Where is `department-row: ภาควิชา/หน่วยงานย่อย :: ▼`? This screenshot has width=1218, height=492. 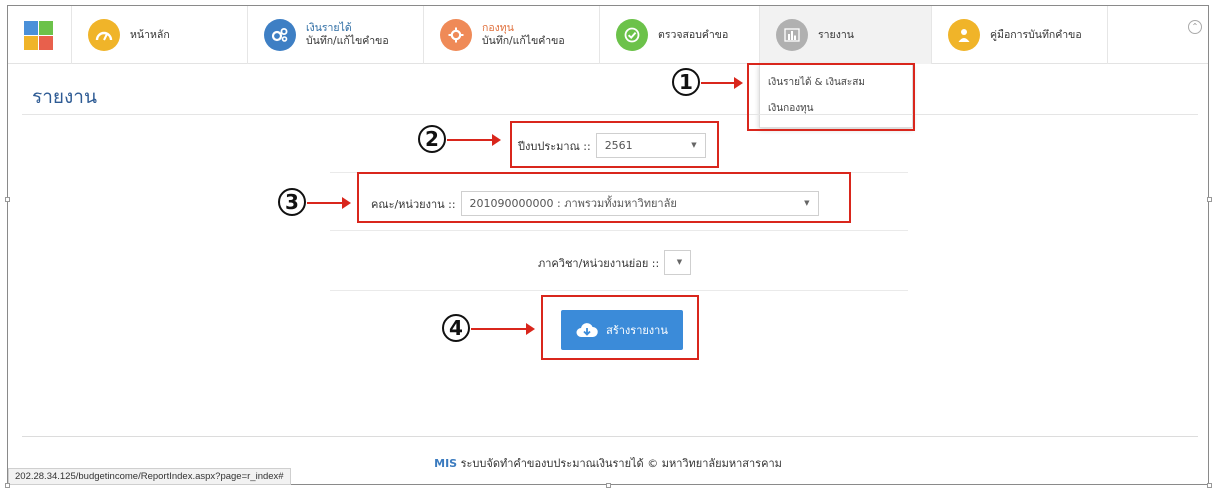
department-row: ภาควิชา/หน่วยงานย่อย :: ▼ is located at coordinates (615, 262).